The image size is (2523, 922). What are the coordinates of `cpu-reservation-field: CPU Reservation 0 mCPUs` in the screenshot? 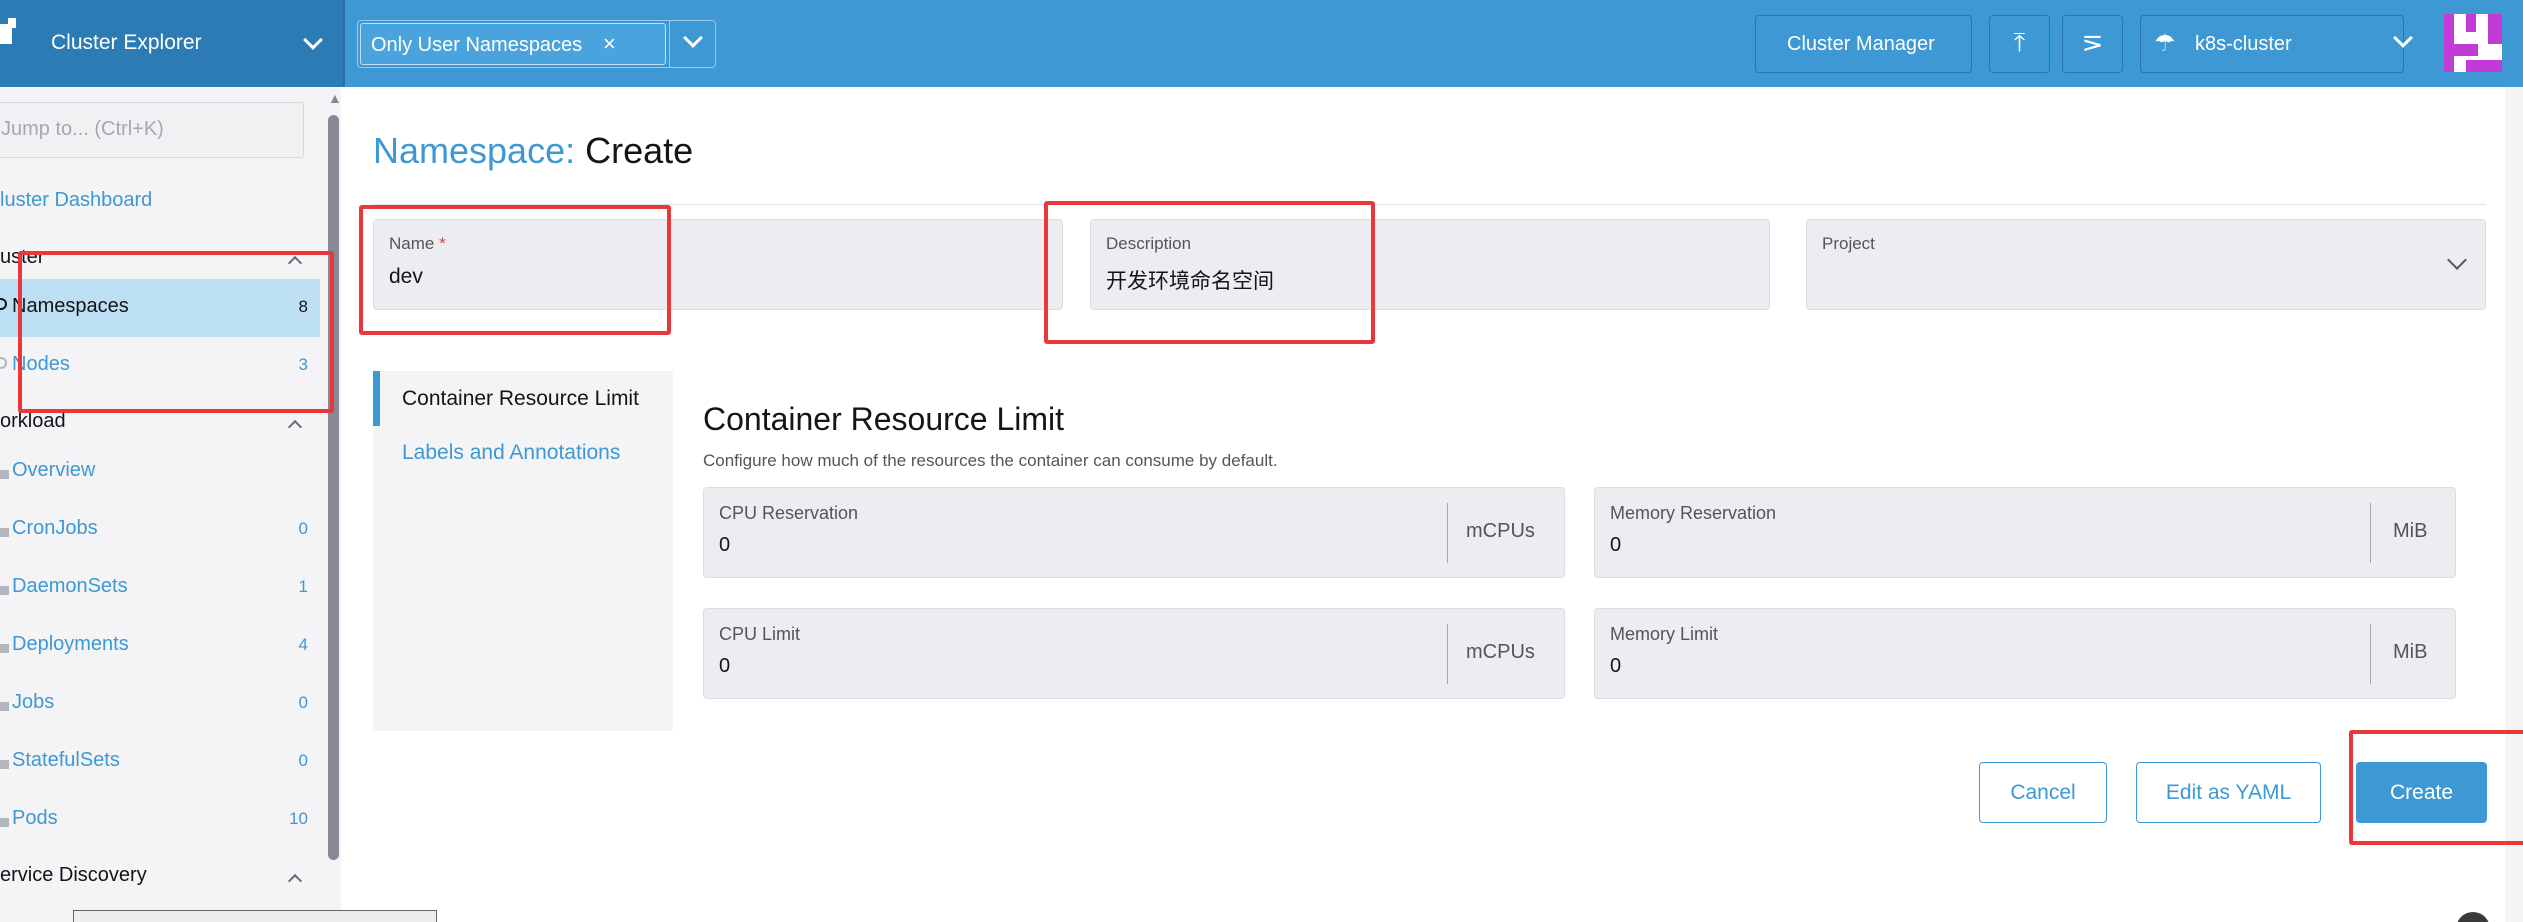 It's located at (1134, 532).